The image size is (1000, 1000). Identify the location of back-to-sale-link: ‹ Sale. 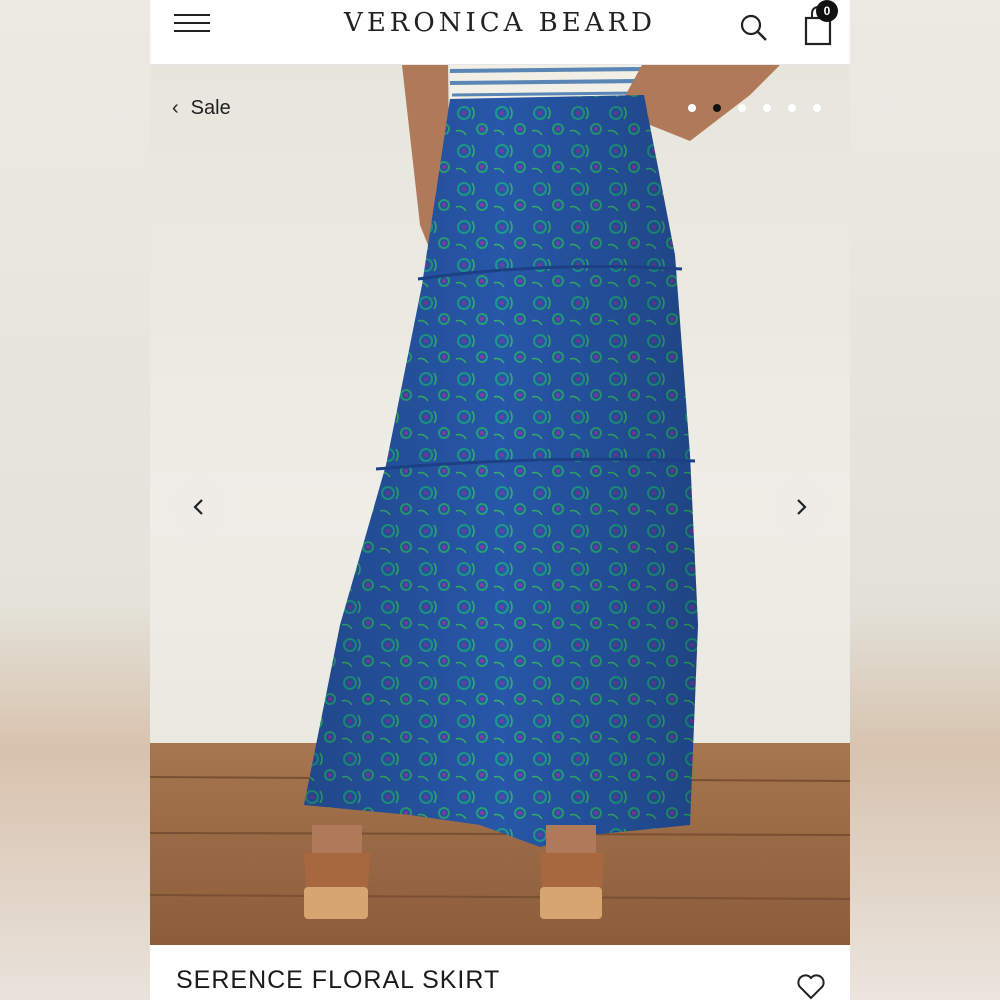
(201, 108).